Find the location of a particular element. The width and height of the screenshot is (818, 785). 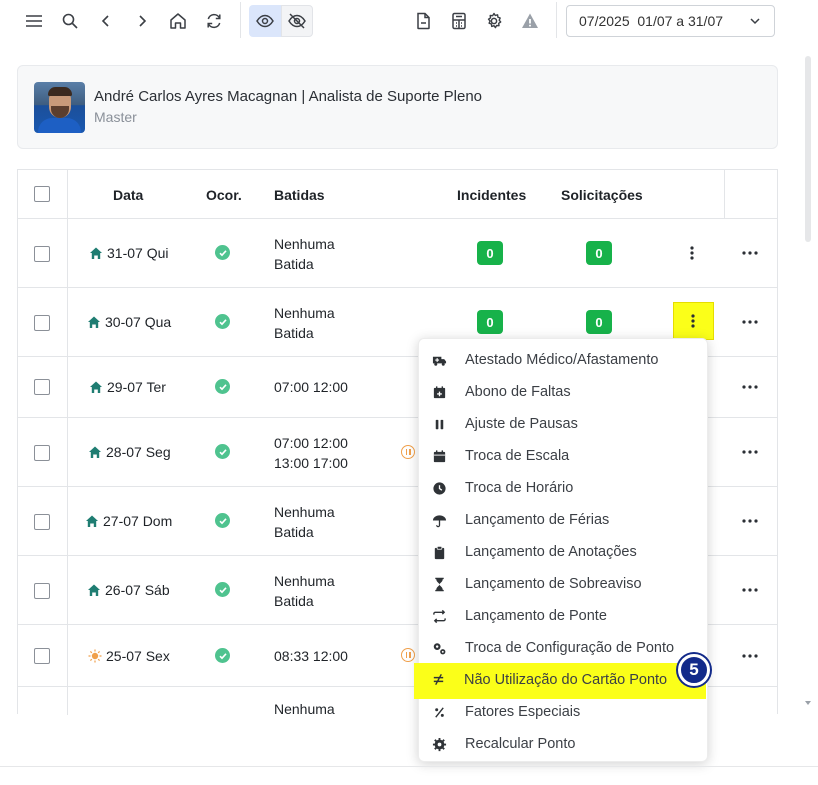

toolbar-divider is located at coordinates (556, 20).